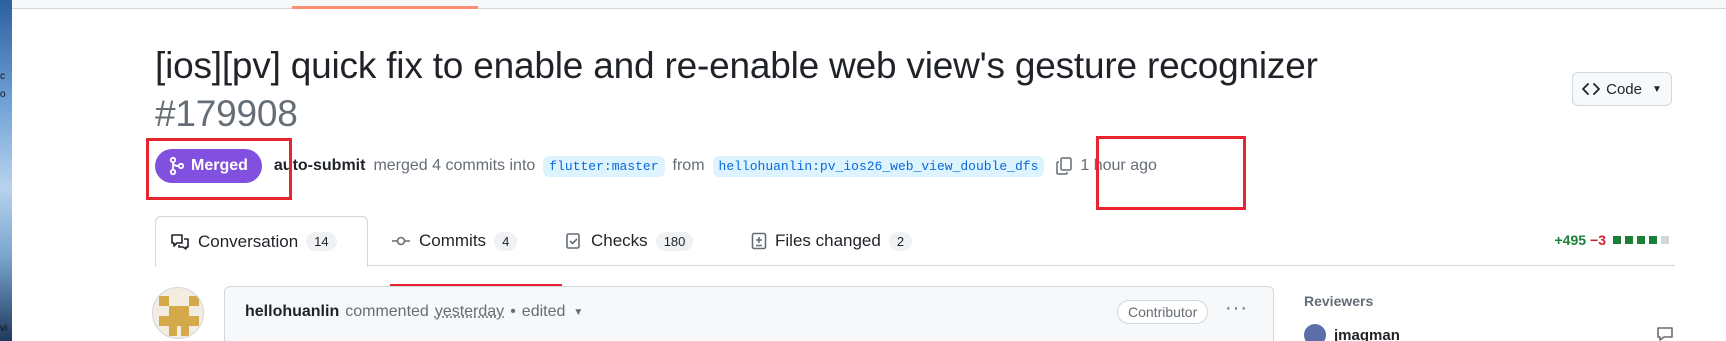 The width and height of the screenshot is (1726, 341). What do you see at coordinates (292, 312) in the screenshot?
I see `comment-author-link: hellohuanlin` at bounding box center [292, 312].